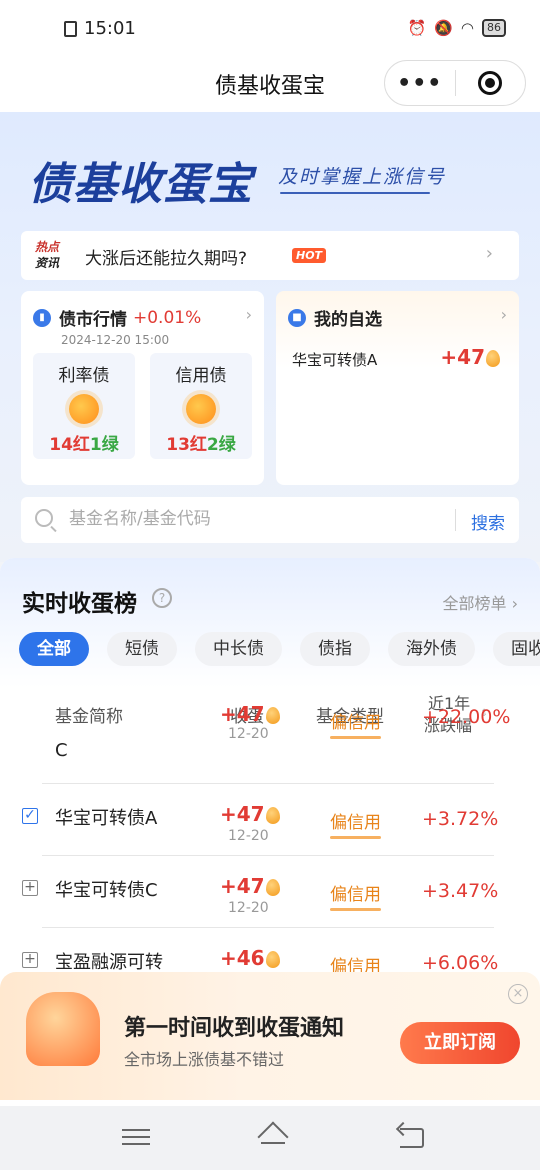 The width and height of the screenshot is (540, 1170). What do you see at coordinates (400, 357) in the screenshot?
I see `watchlist-item: 华宝可转债A +47` at bounding box center [400, 357].